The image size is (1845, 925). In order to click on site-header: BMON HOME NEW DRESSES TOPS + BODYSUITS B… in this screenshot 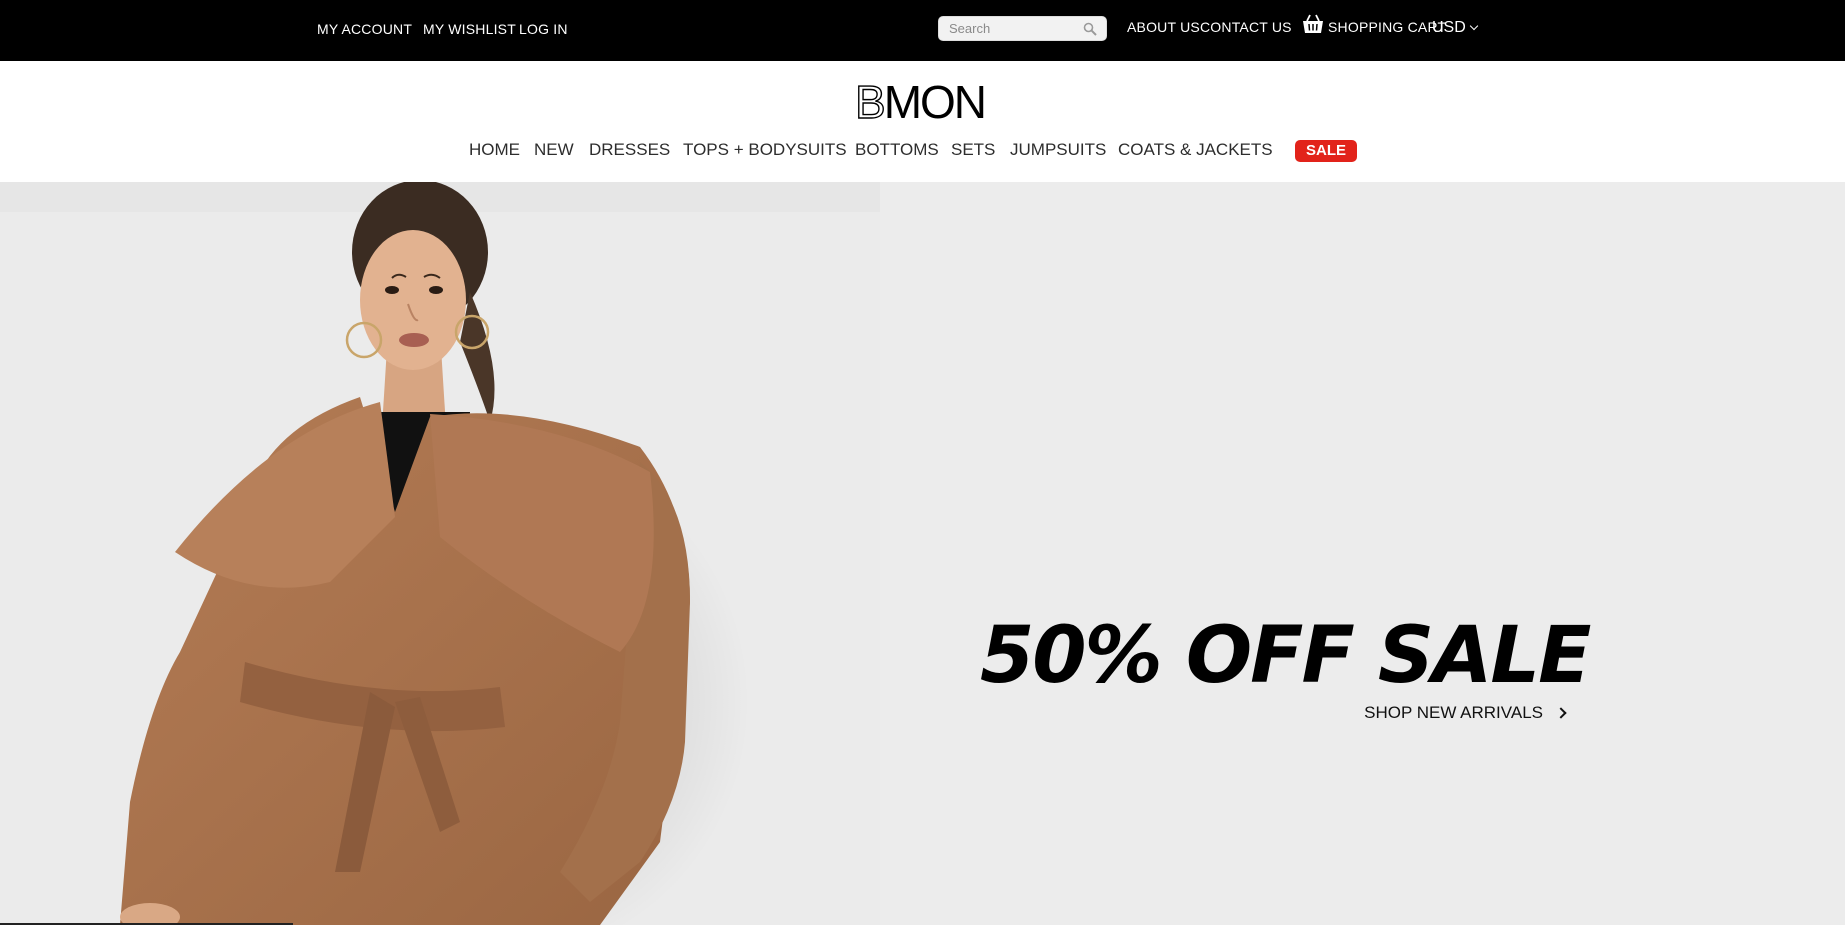, I will do `click(922, 121)`.